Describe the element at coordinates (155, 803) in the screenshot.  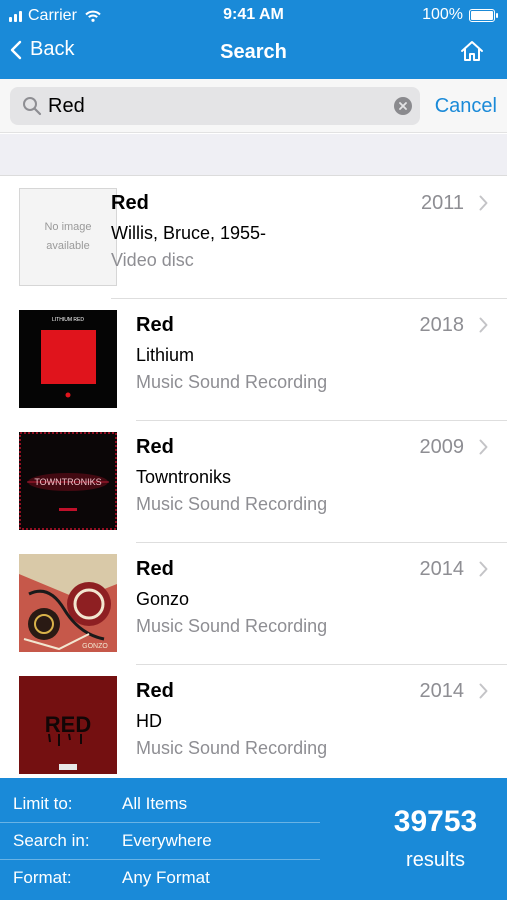
I see `filter-value: All Items` at that location.